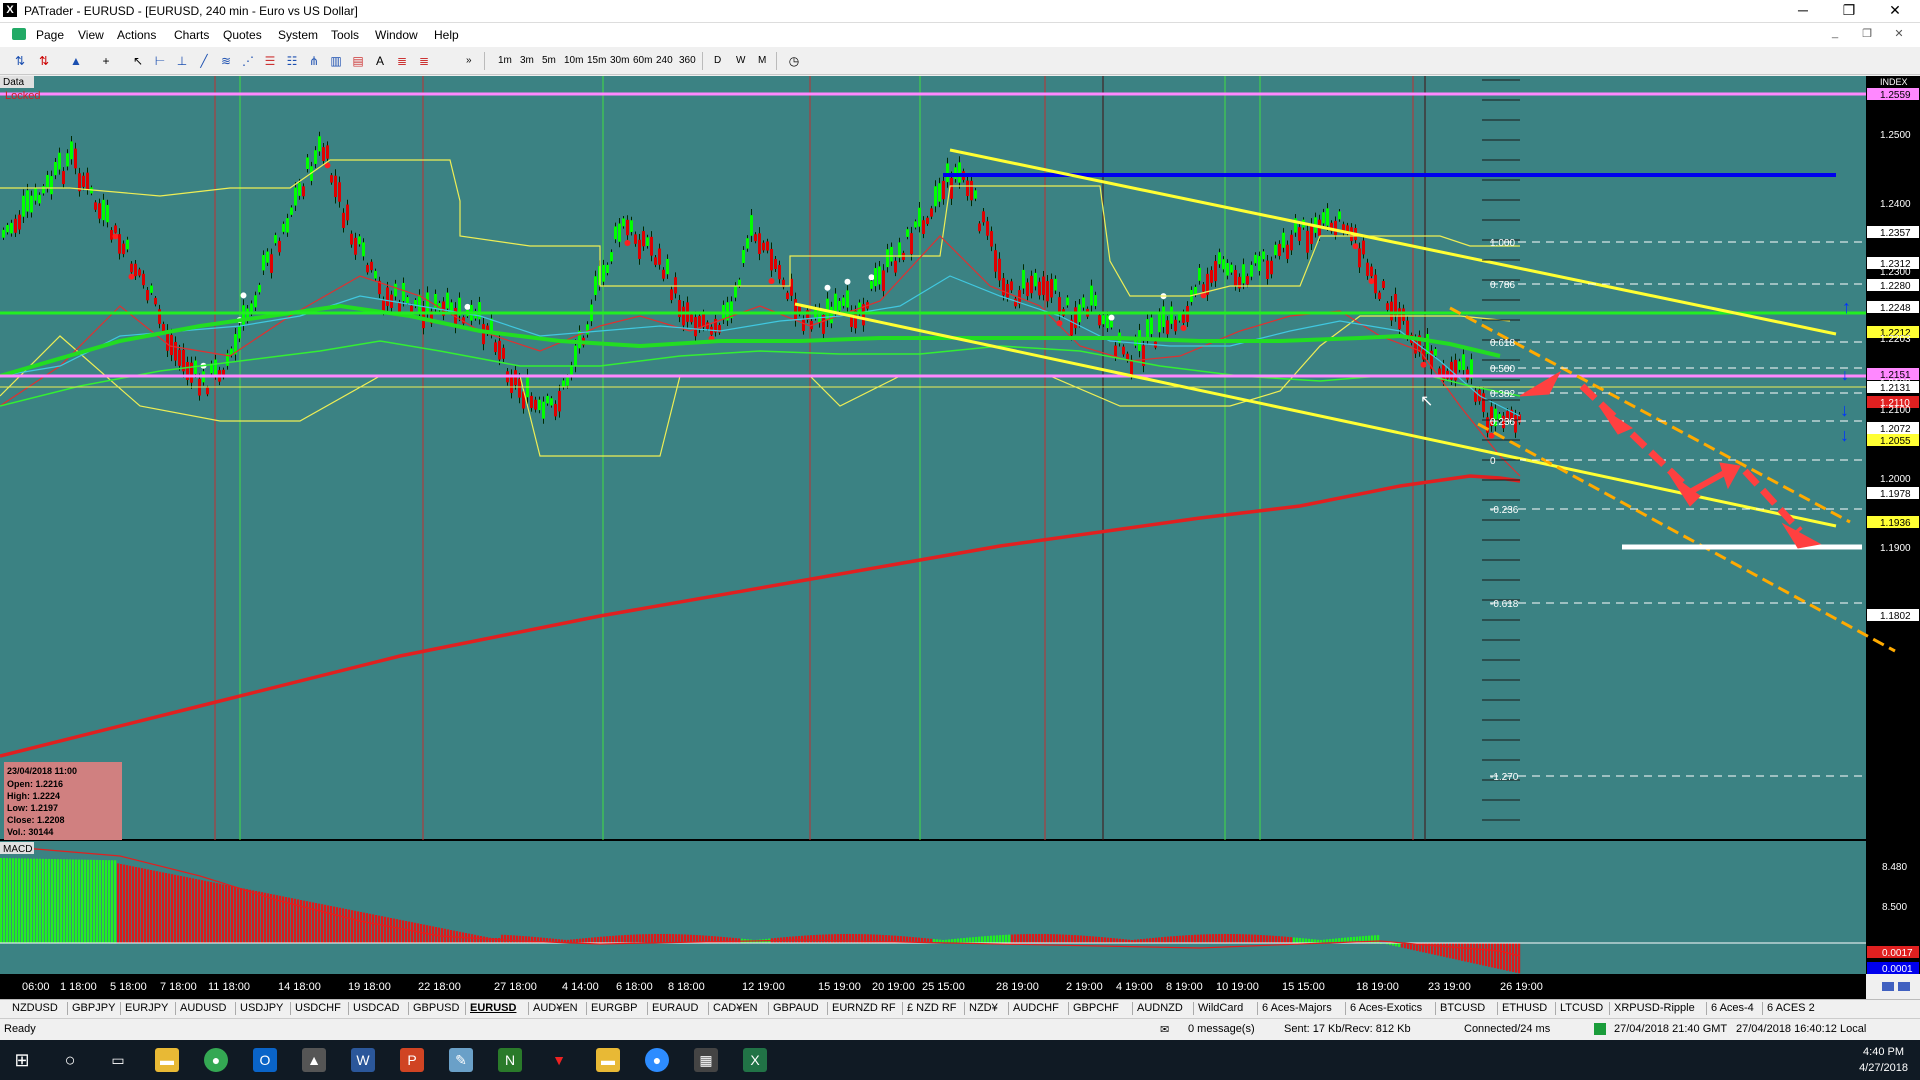  What do you see at coordinates (1036, 1008) in the screenshot?
I see `symbol-tab: AUDCHF` at bounding box center [1036, 1008].